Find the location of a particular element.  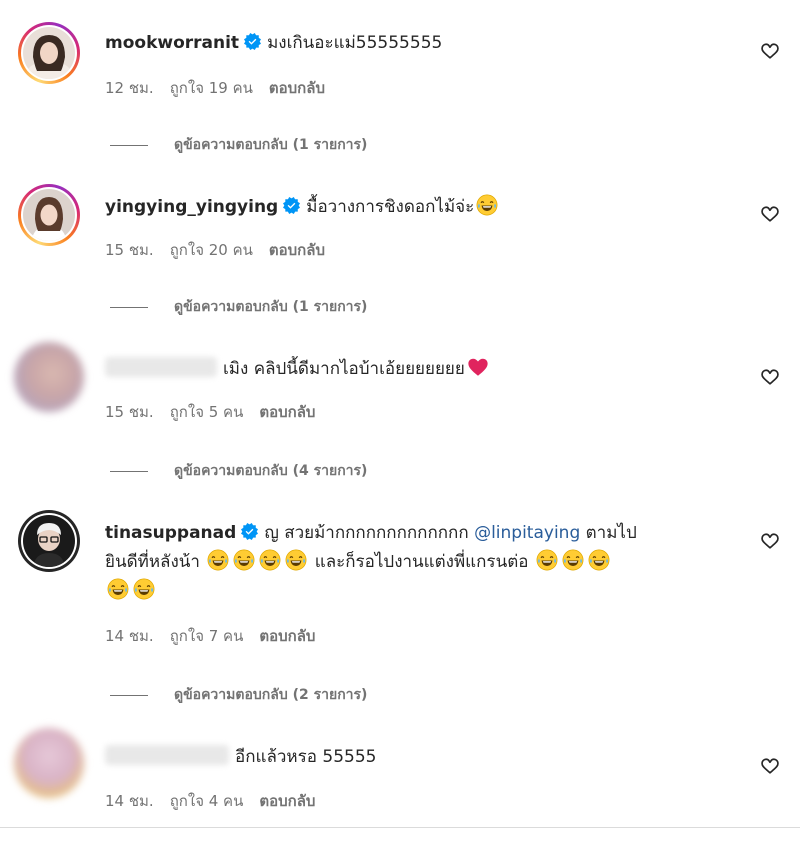

comment-row-3: เมิง คลิปนี้ดีมากไอบ้าเอ้ยยยยยยย is located at coordinates (298, 369).